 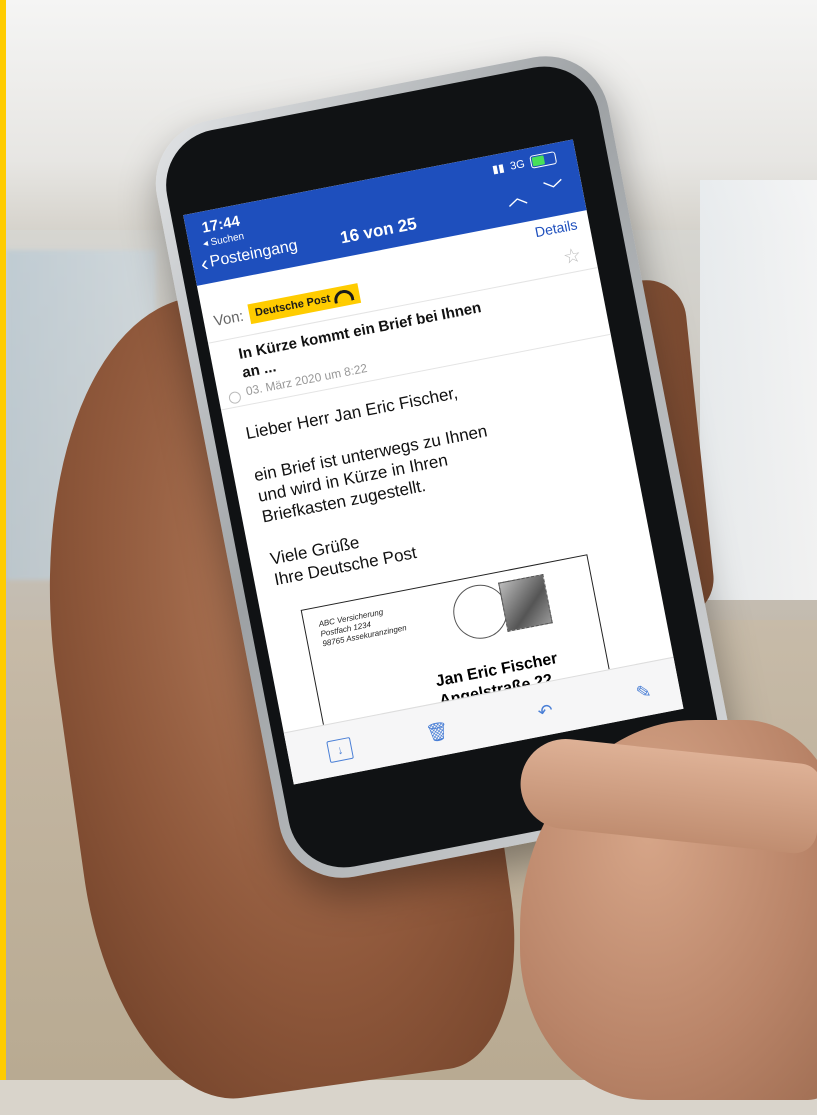 I want to click on chevron-up-icon: ︿, so click(x=516, y=196).